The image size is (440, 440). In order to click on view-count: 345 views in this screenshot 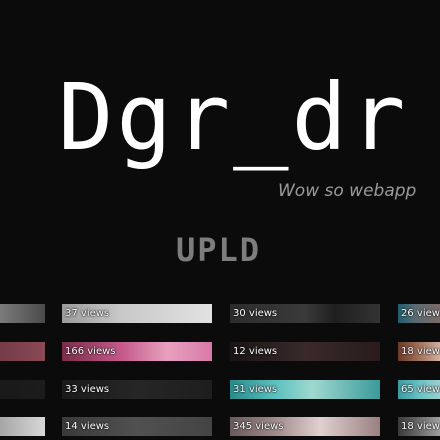, I will do `click(258, 426)`.